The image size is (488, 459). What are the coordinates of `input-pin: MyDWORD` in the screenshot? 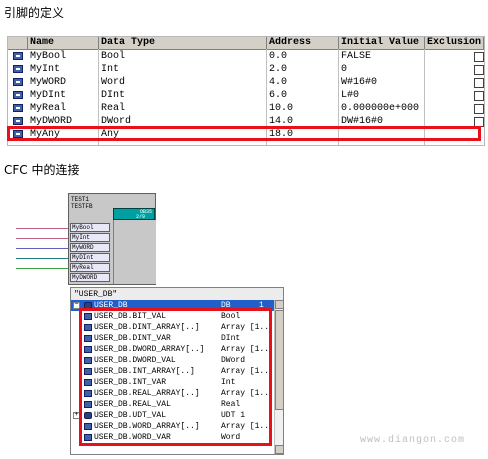 It's located at (90, 277).